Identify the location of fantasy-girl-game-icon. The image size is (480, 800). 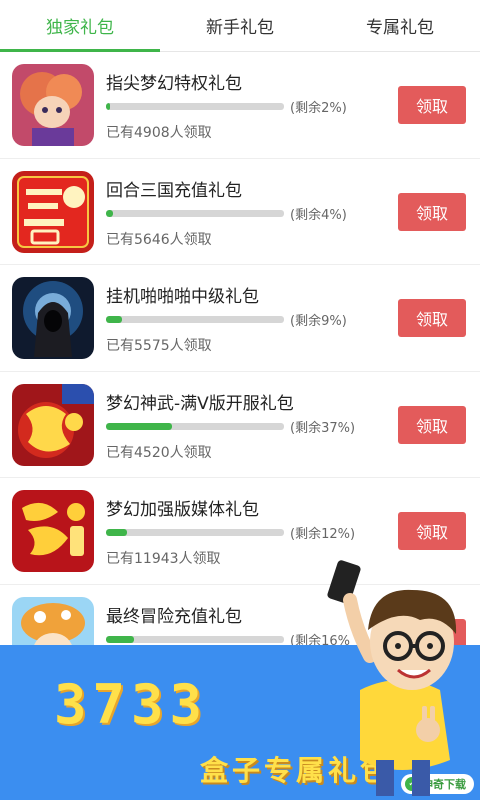
(53, 105).